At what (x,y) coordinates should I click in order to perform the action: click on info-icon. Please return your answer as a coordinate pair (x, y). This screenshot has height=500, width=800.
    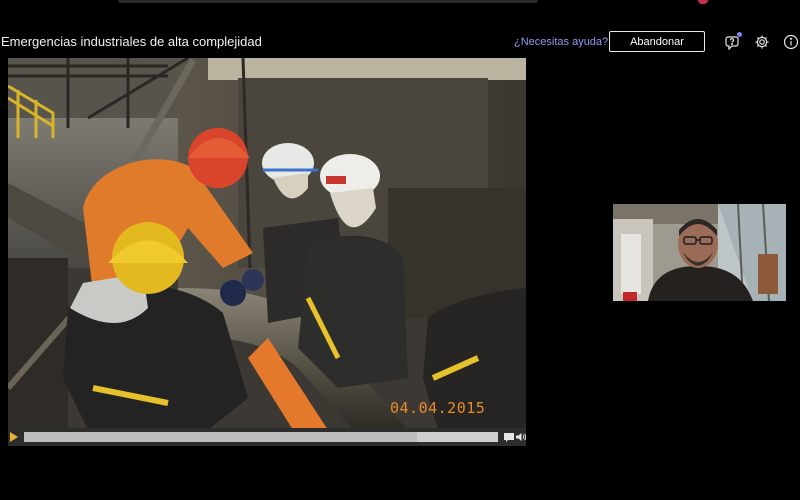
    Looking at the image, I should click on (791, 42).